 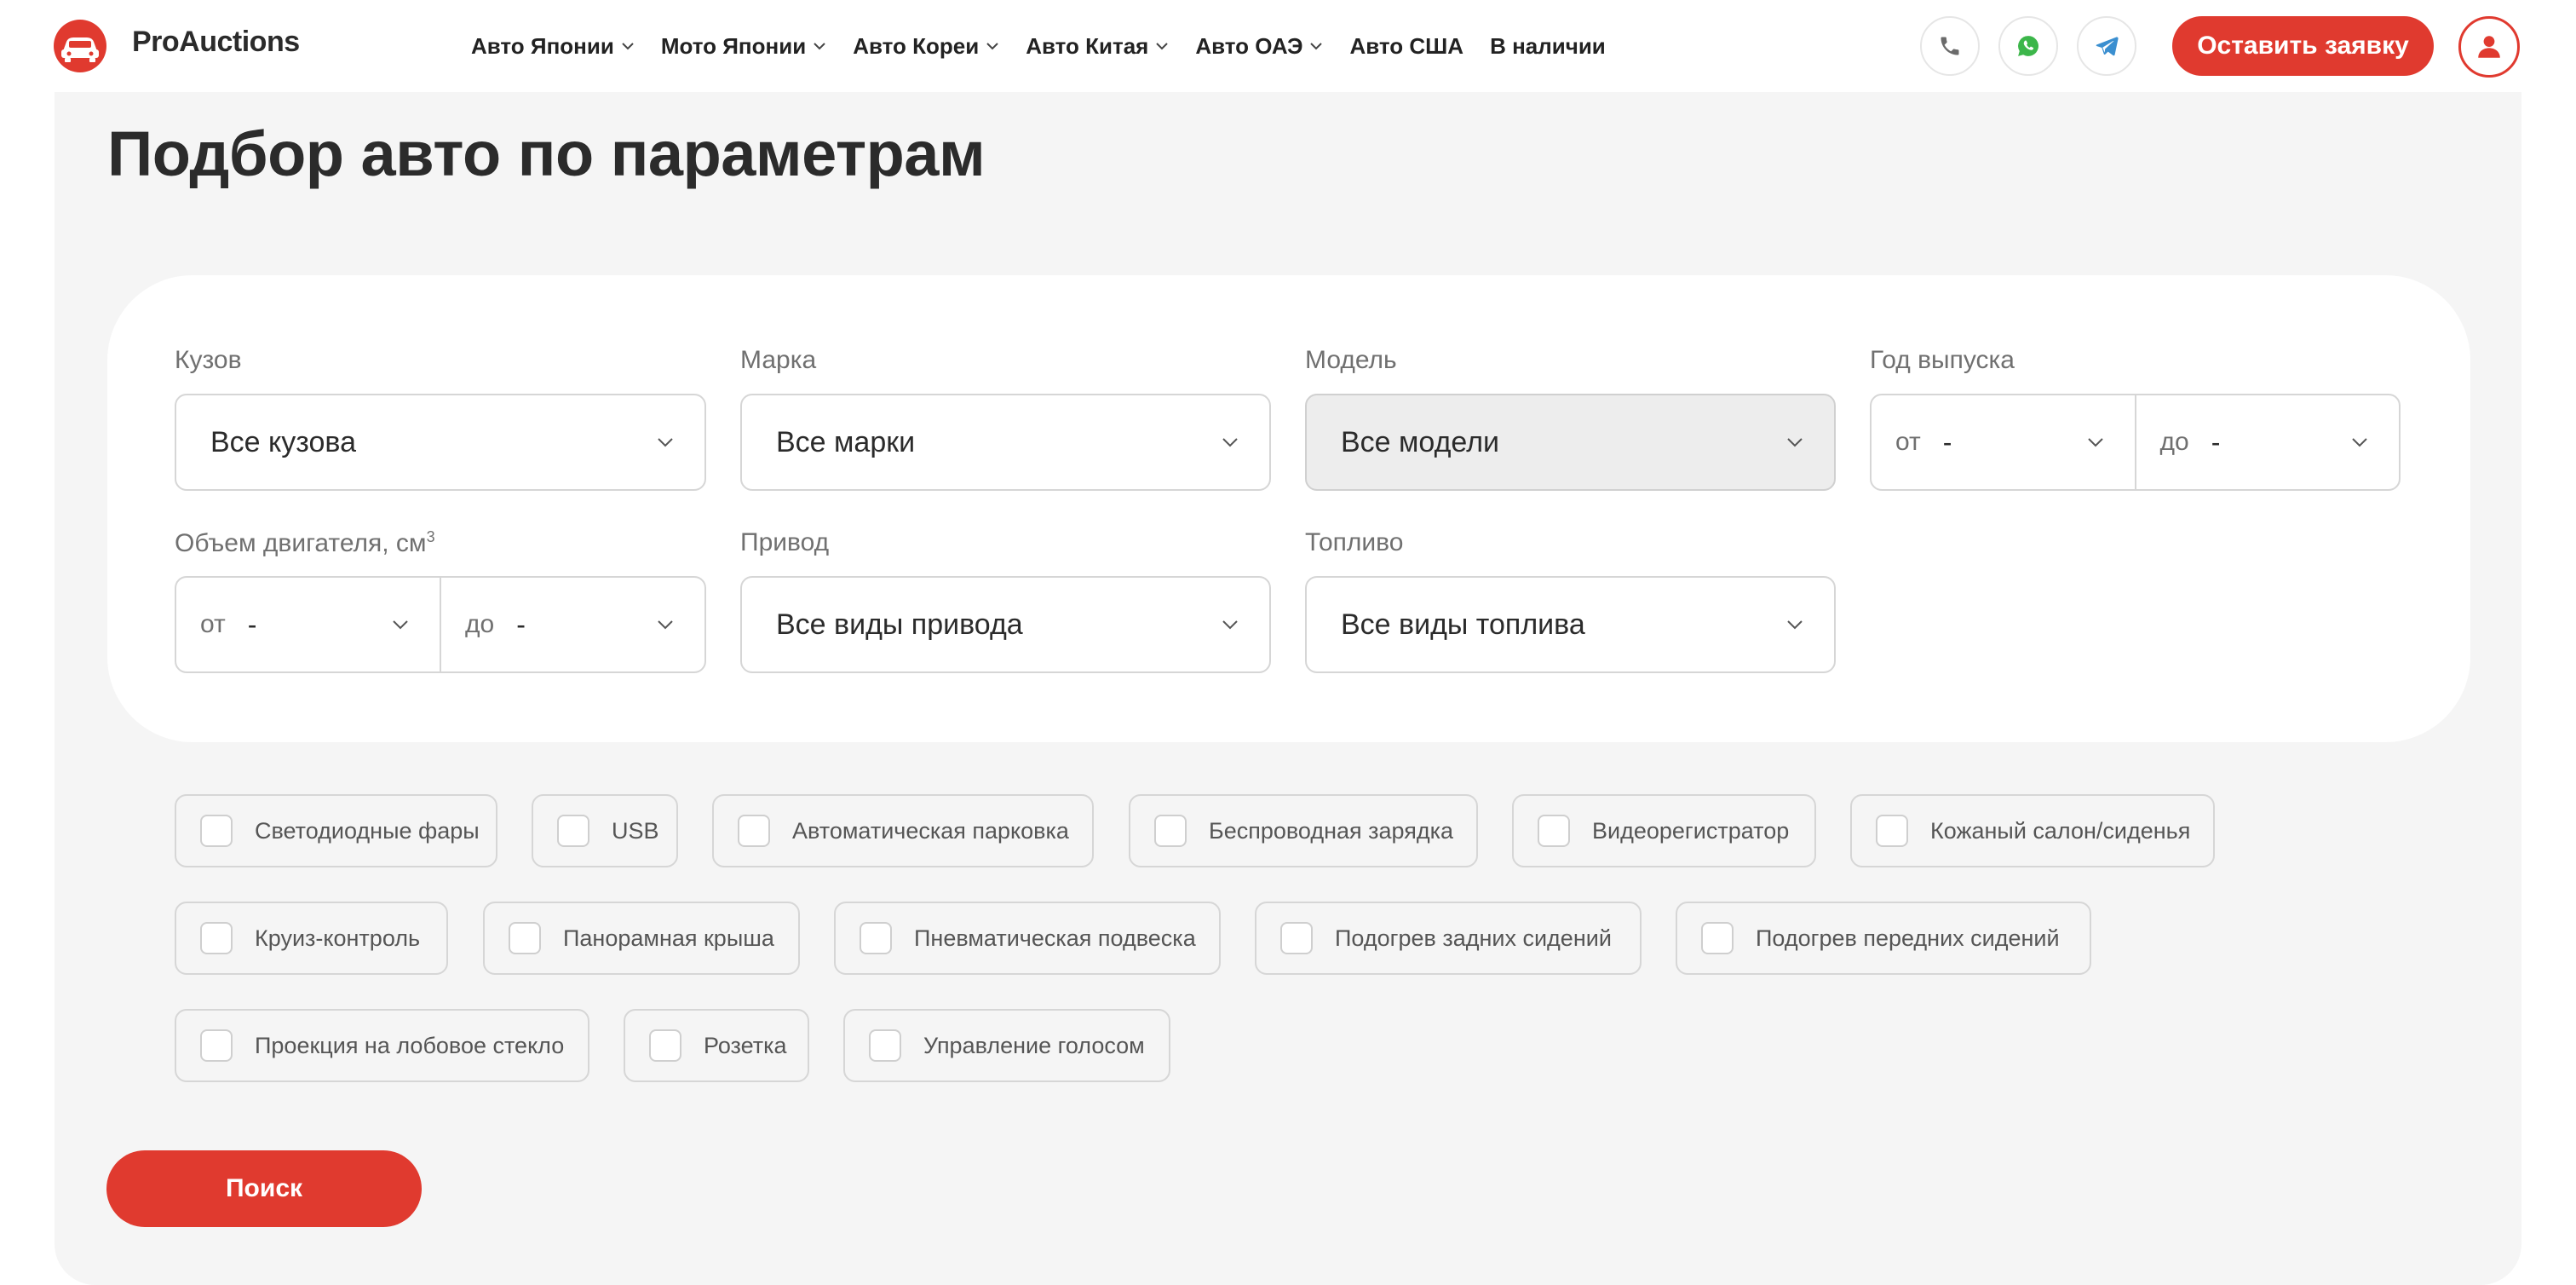 What do you see at coordinates (431, 537) in the screenshot?
I see `engine-volume-label-sup: 3` at bounding box center [431, 537].